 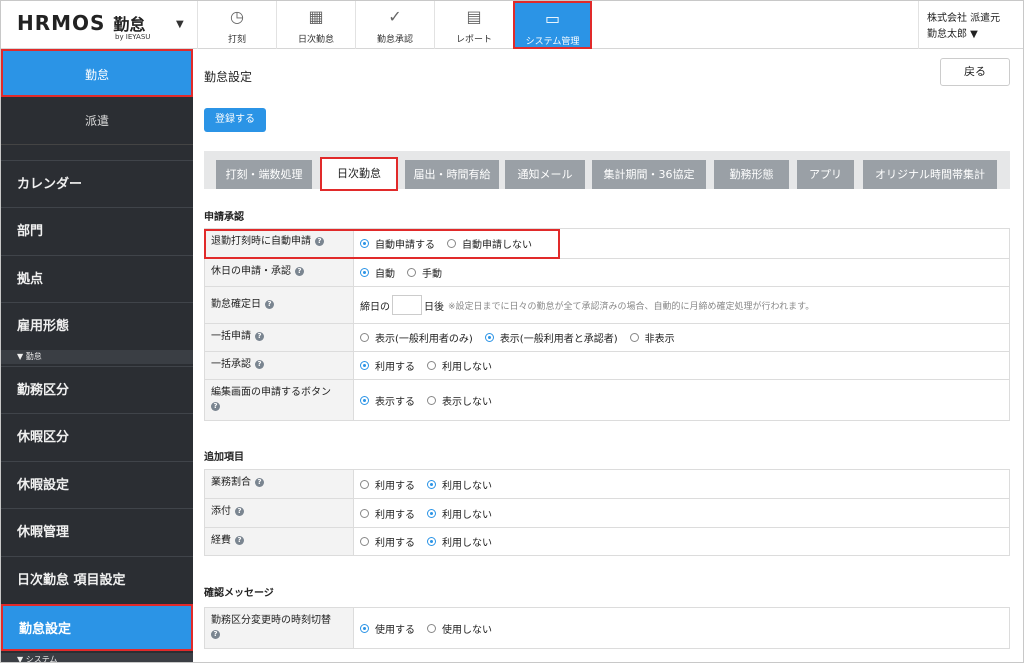 I want to click on radio-option: 自動, so click(x=377, y=272).